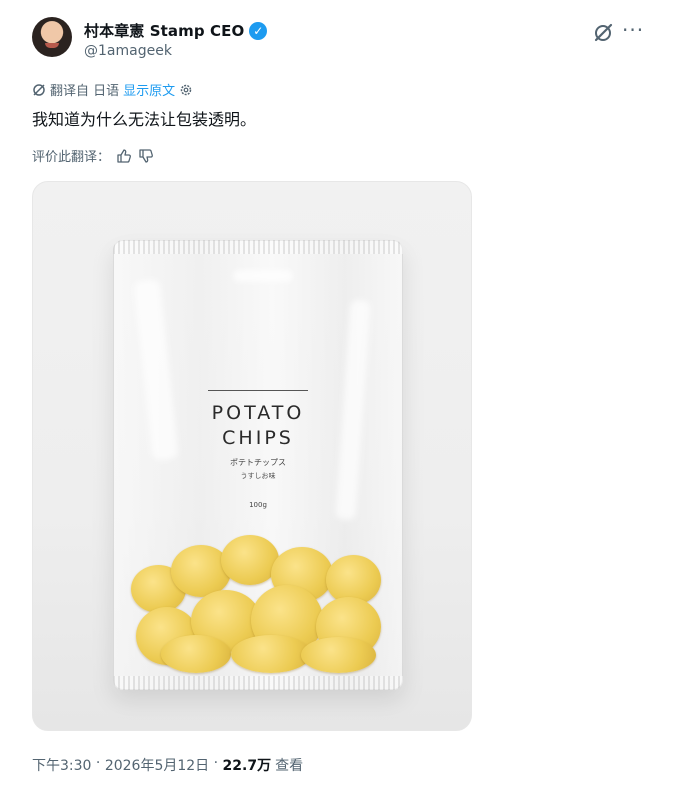 Image resolution: width=674 pixels, height=800 pixels. I want to click on avatar, so click(52, 37).